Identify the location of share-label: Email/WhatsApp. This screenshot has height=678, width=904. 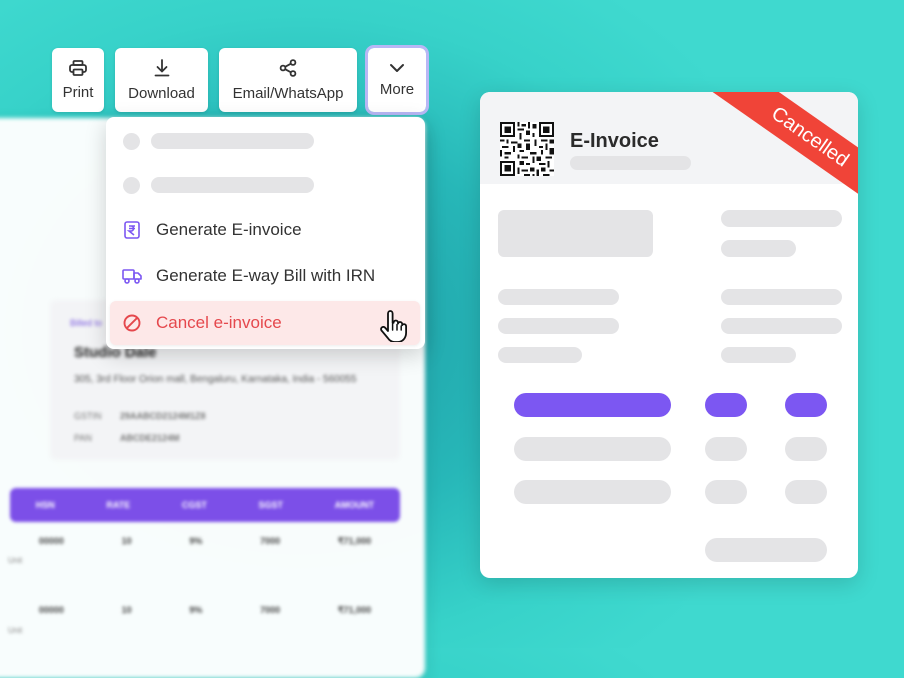
(288, 93).